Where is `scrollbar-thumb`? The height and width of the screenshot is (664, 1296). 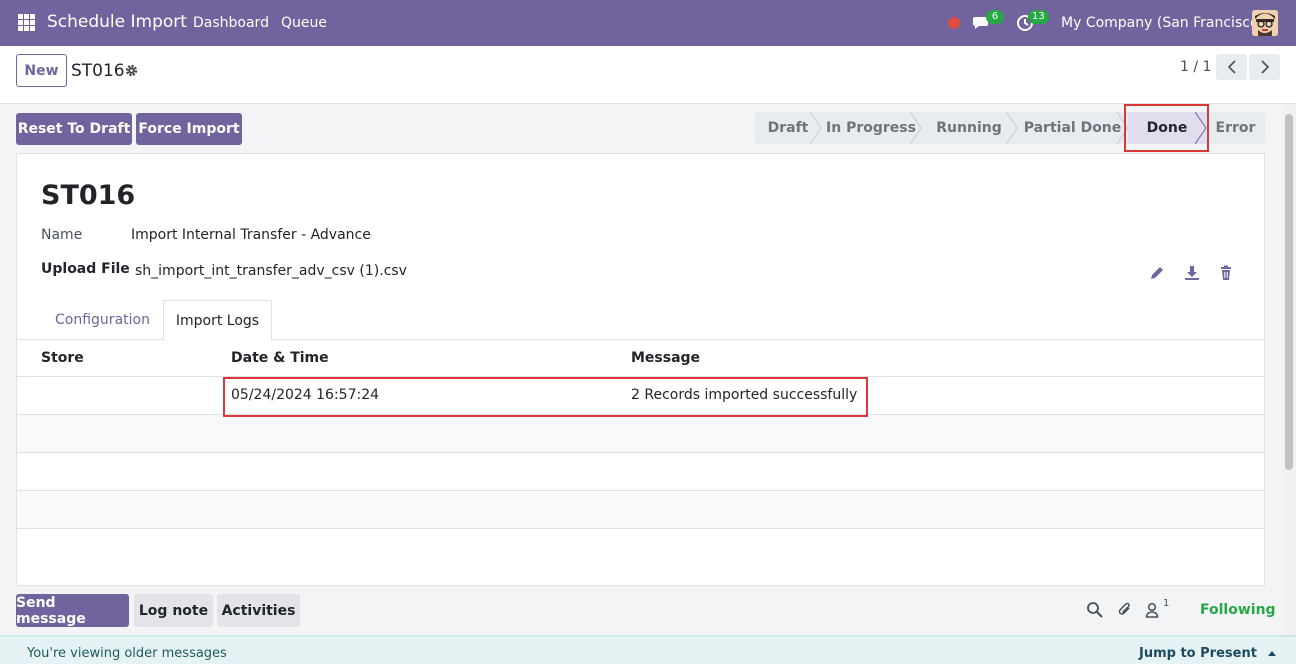 scrollbar-thumb is located at coordinates (1289, 292).